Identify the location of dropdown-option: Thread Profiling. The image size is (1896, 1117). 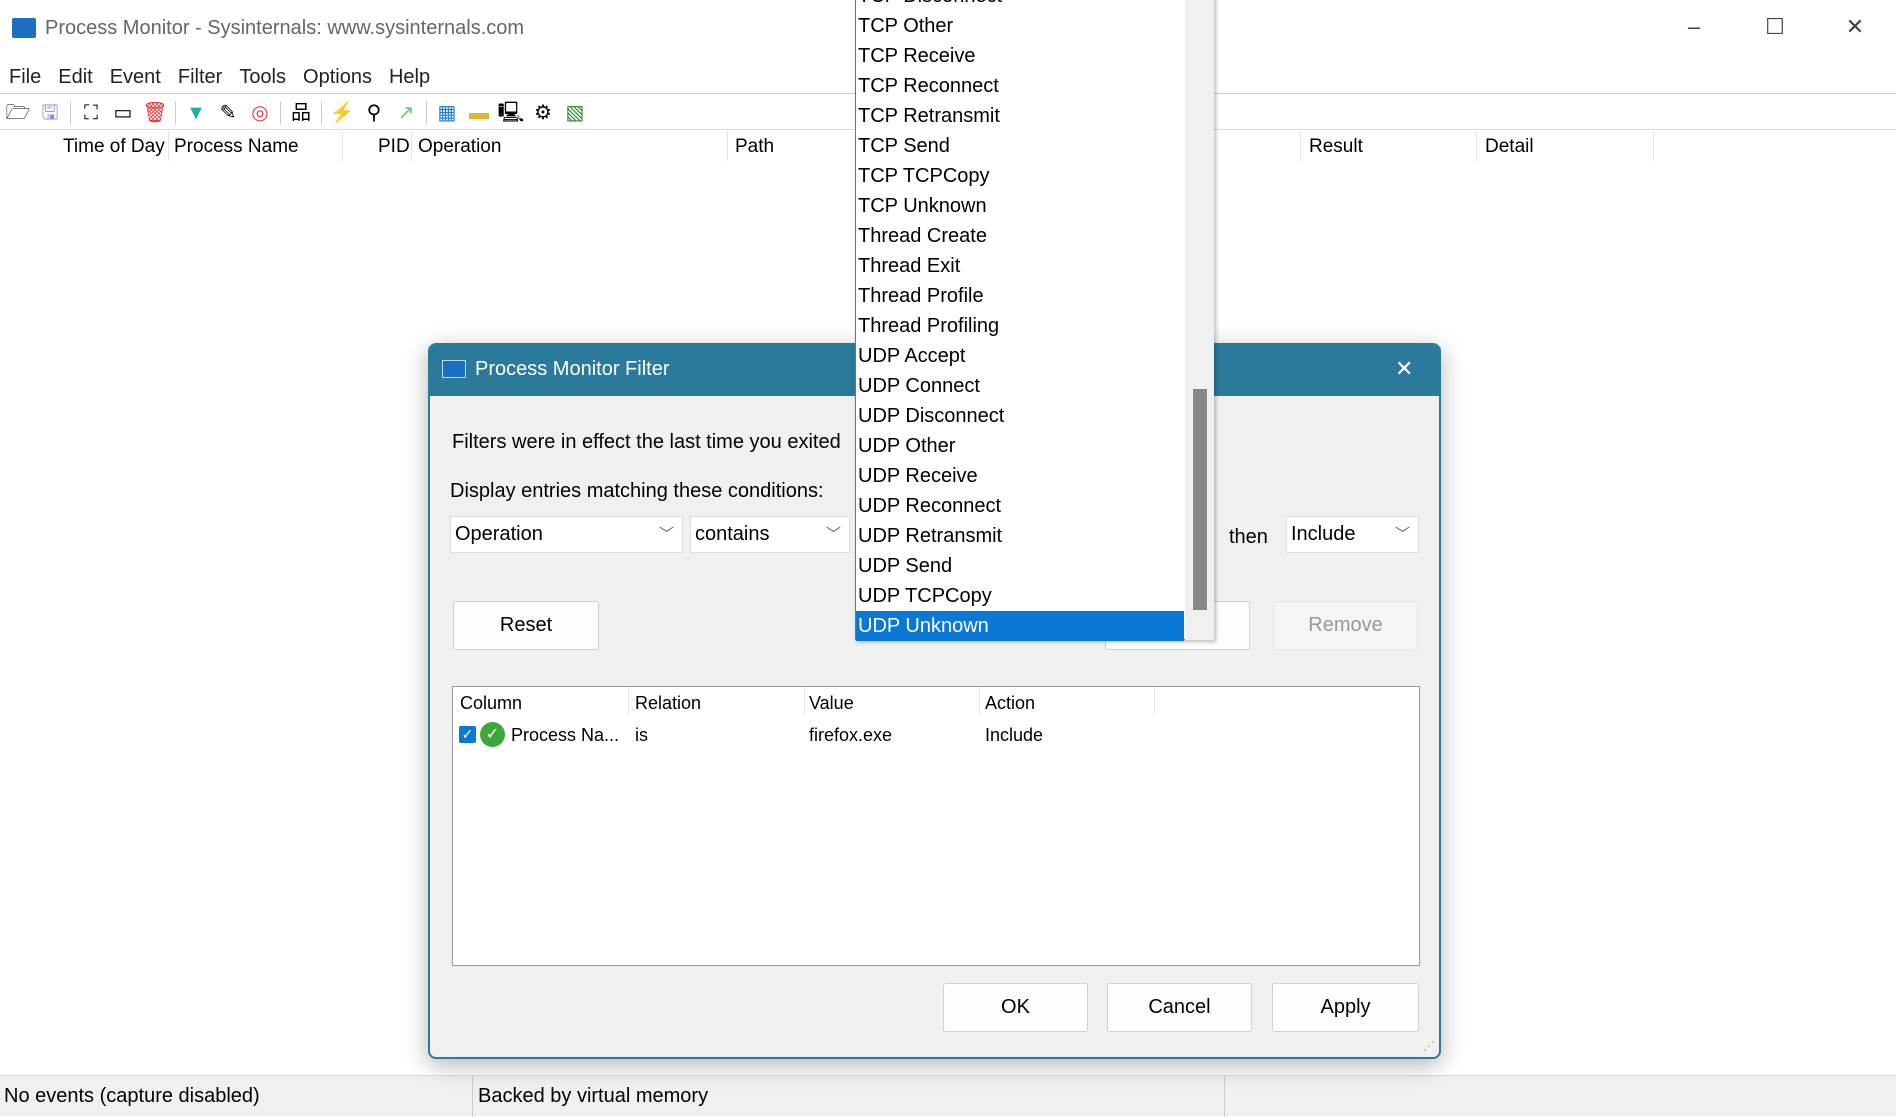
(1020, 326).